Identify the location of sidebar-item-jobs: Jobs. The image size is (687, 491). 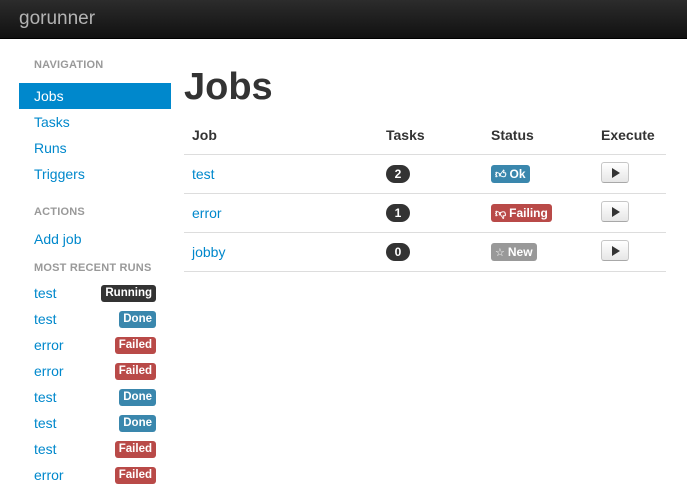
(95, 96).